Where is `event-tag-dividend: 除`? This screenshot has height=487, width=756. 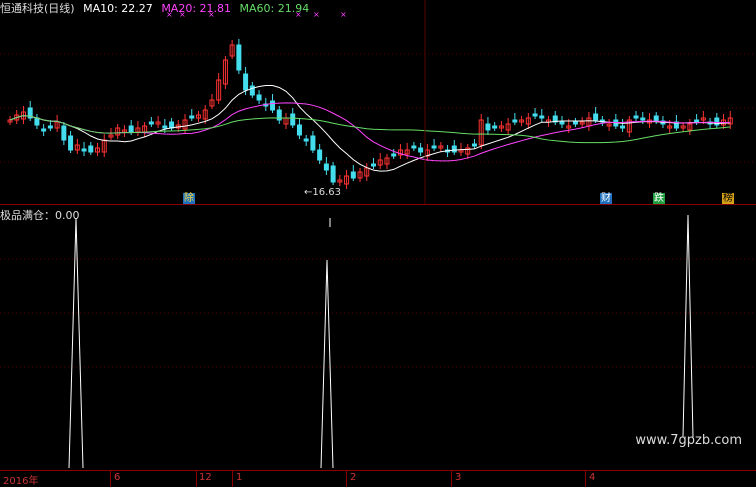 event-tag-dividend: 除 is located at coordinates (189, 198).